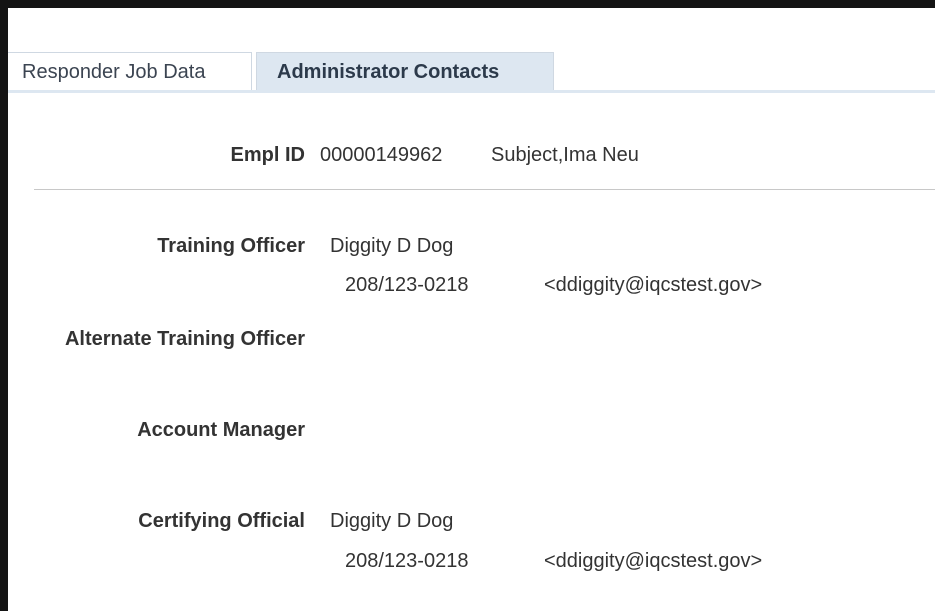  Describe the element at coordinates (407, 285) in the screenshot. I see `training-officer-phone: 208/123-0218` at that location.